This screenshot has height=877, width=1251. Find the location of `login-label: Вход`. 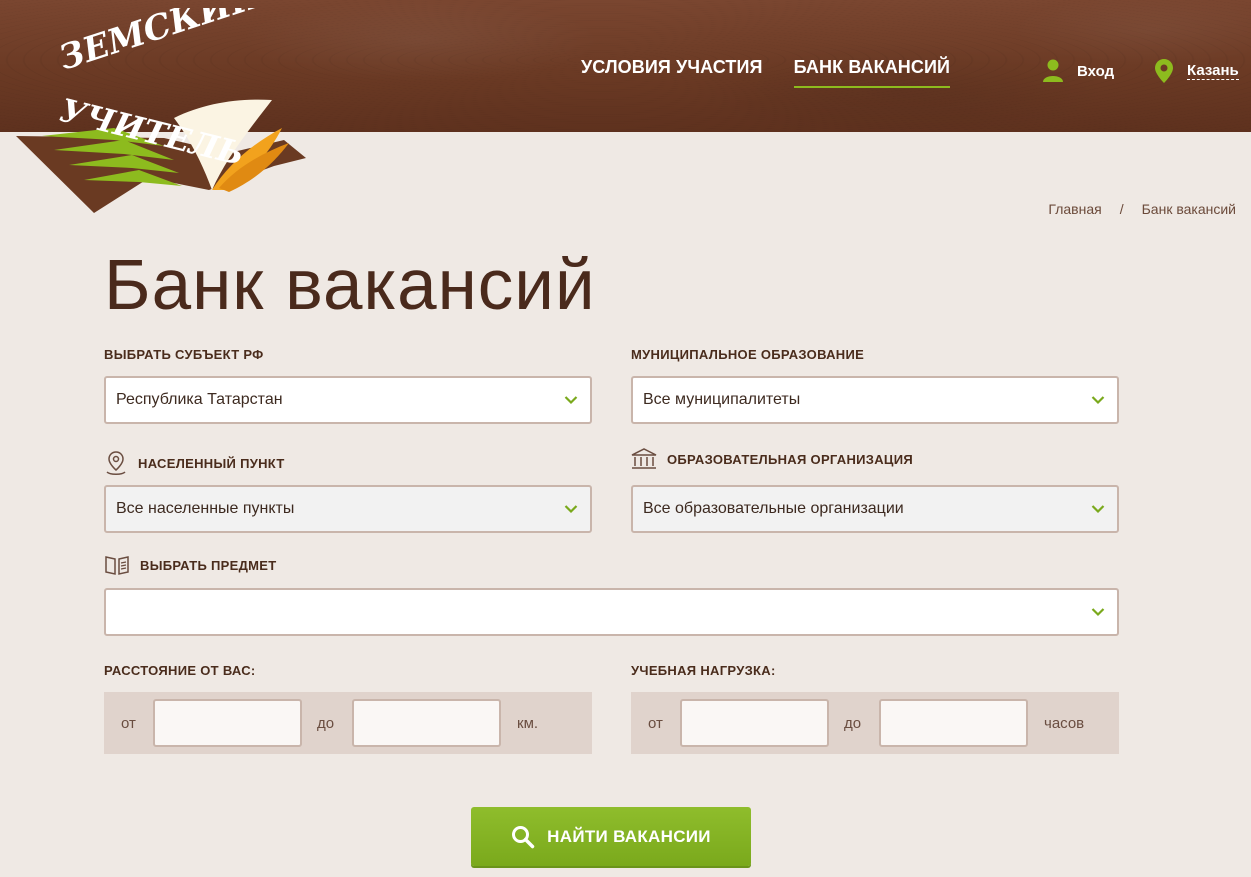

login-label: Вход is located at coordinates (1096, 71).